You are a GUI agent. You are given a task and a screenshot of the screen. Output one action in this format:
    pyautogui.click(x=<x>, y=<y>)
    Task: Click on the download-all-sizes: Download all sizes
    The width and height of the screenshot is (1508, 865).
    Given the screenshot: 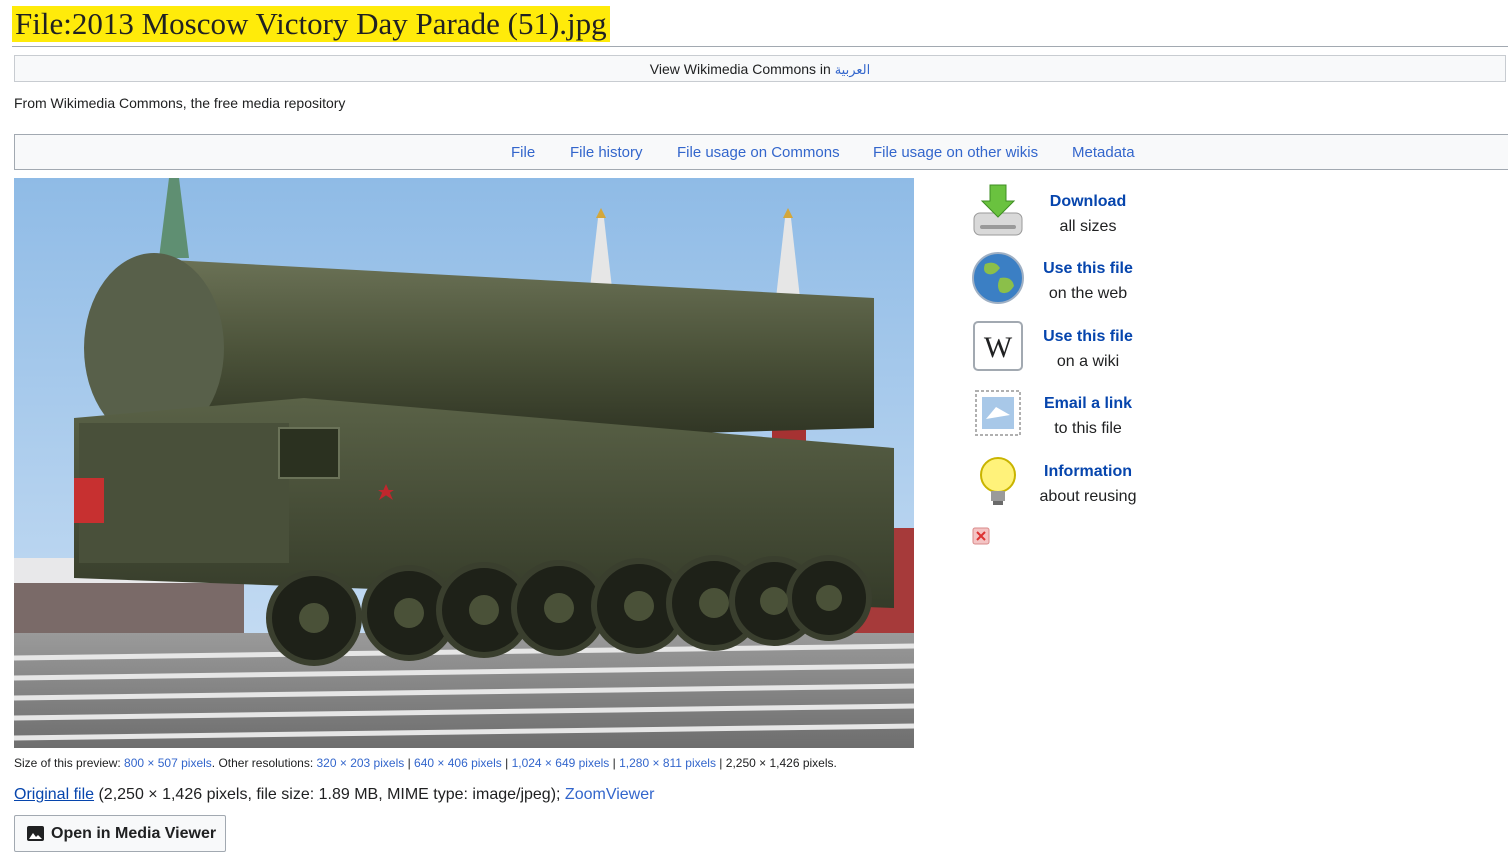 What is the action you would take?
    pyautogui.click(x=1090, y=213)
    